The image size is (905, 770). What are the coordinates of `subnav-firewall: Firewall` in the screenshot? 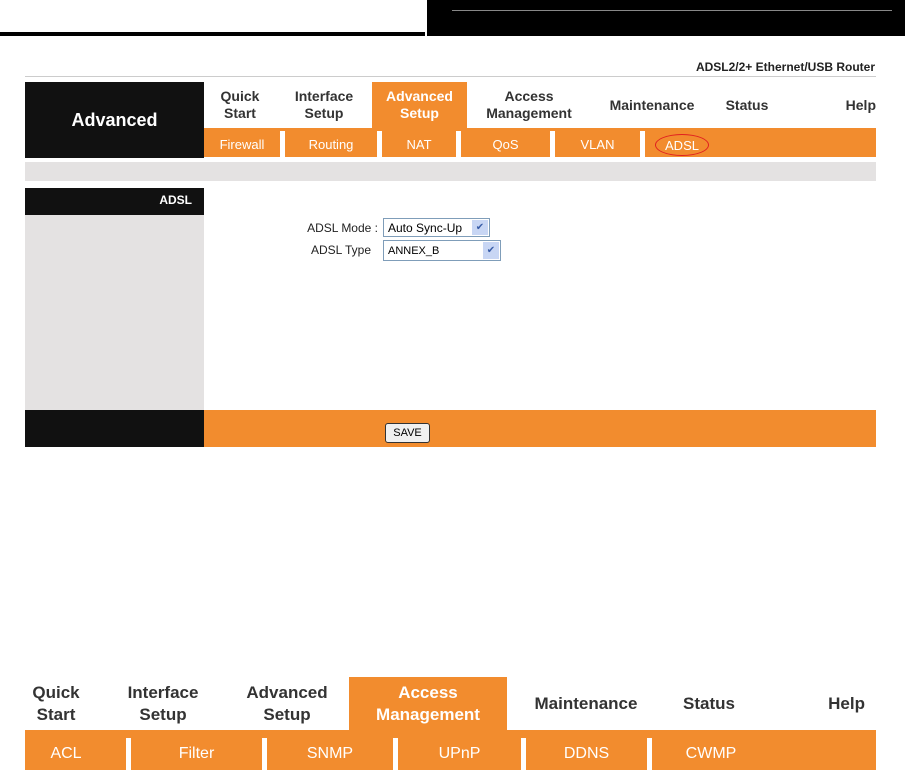 It's located at (242, 144).